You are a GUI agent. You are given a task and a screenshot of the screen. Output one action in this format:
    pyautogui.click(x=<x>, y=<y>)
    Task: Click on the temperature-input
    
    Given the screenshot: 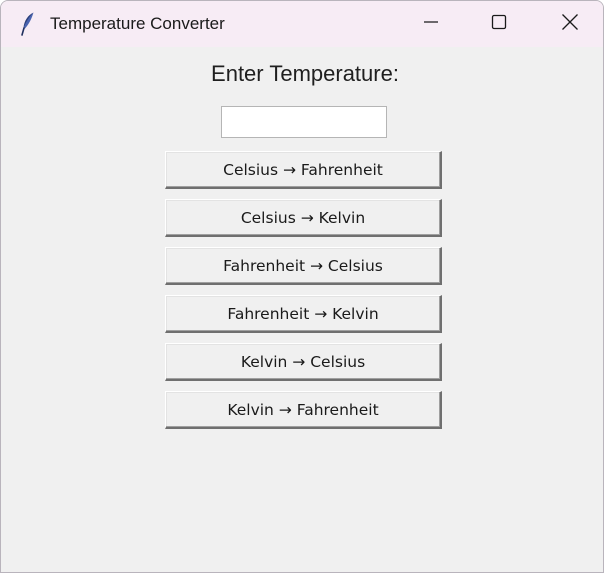 What is the action you would take?
    pyautogui.click(x=304, y=122)
    